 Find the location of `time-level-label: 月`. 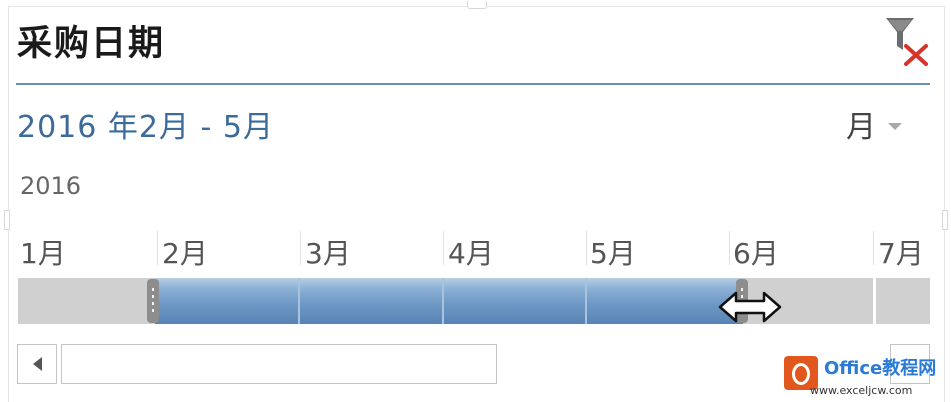

time-level-label: 月 is located at coordinates (861, 127).